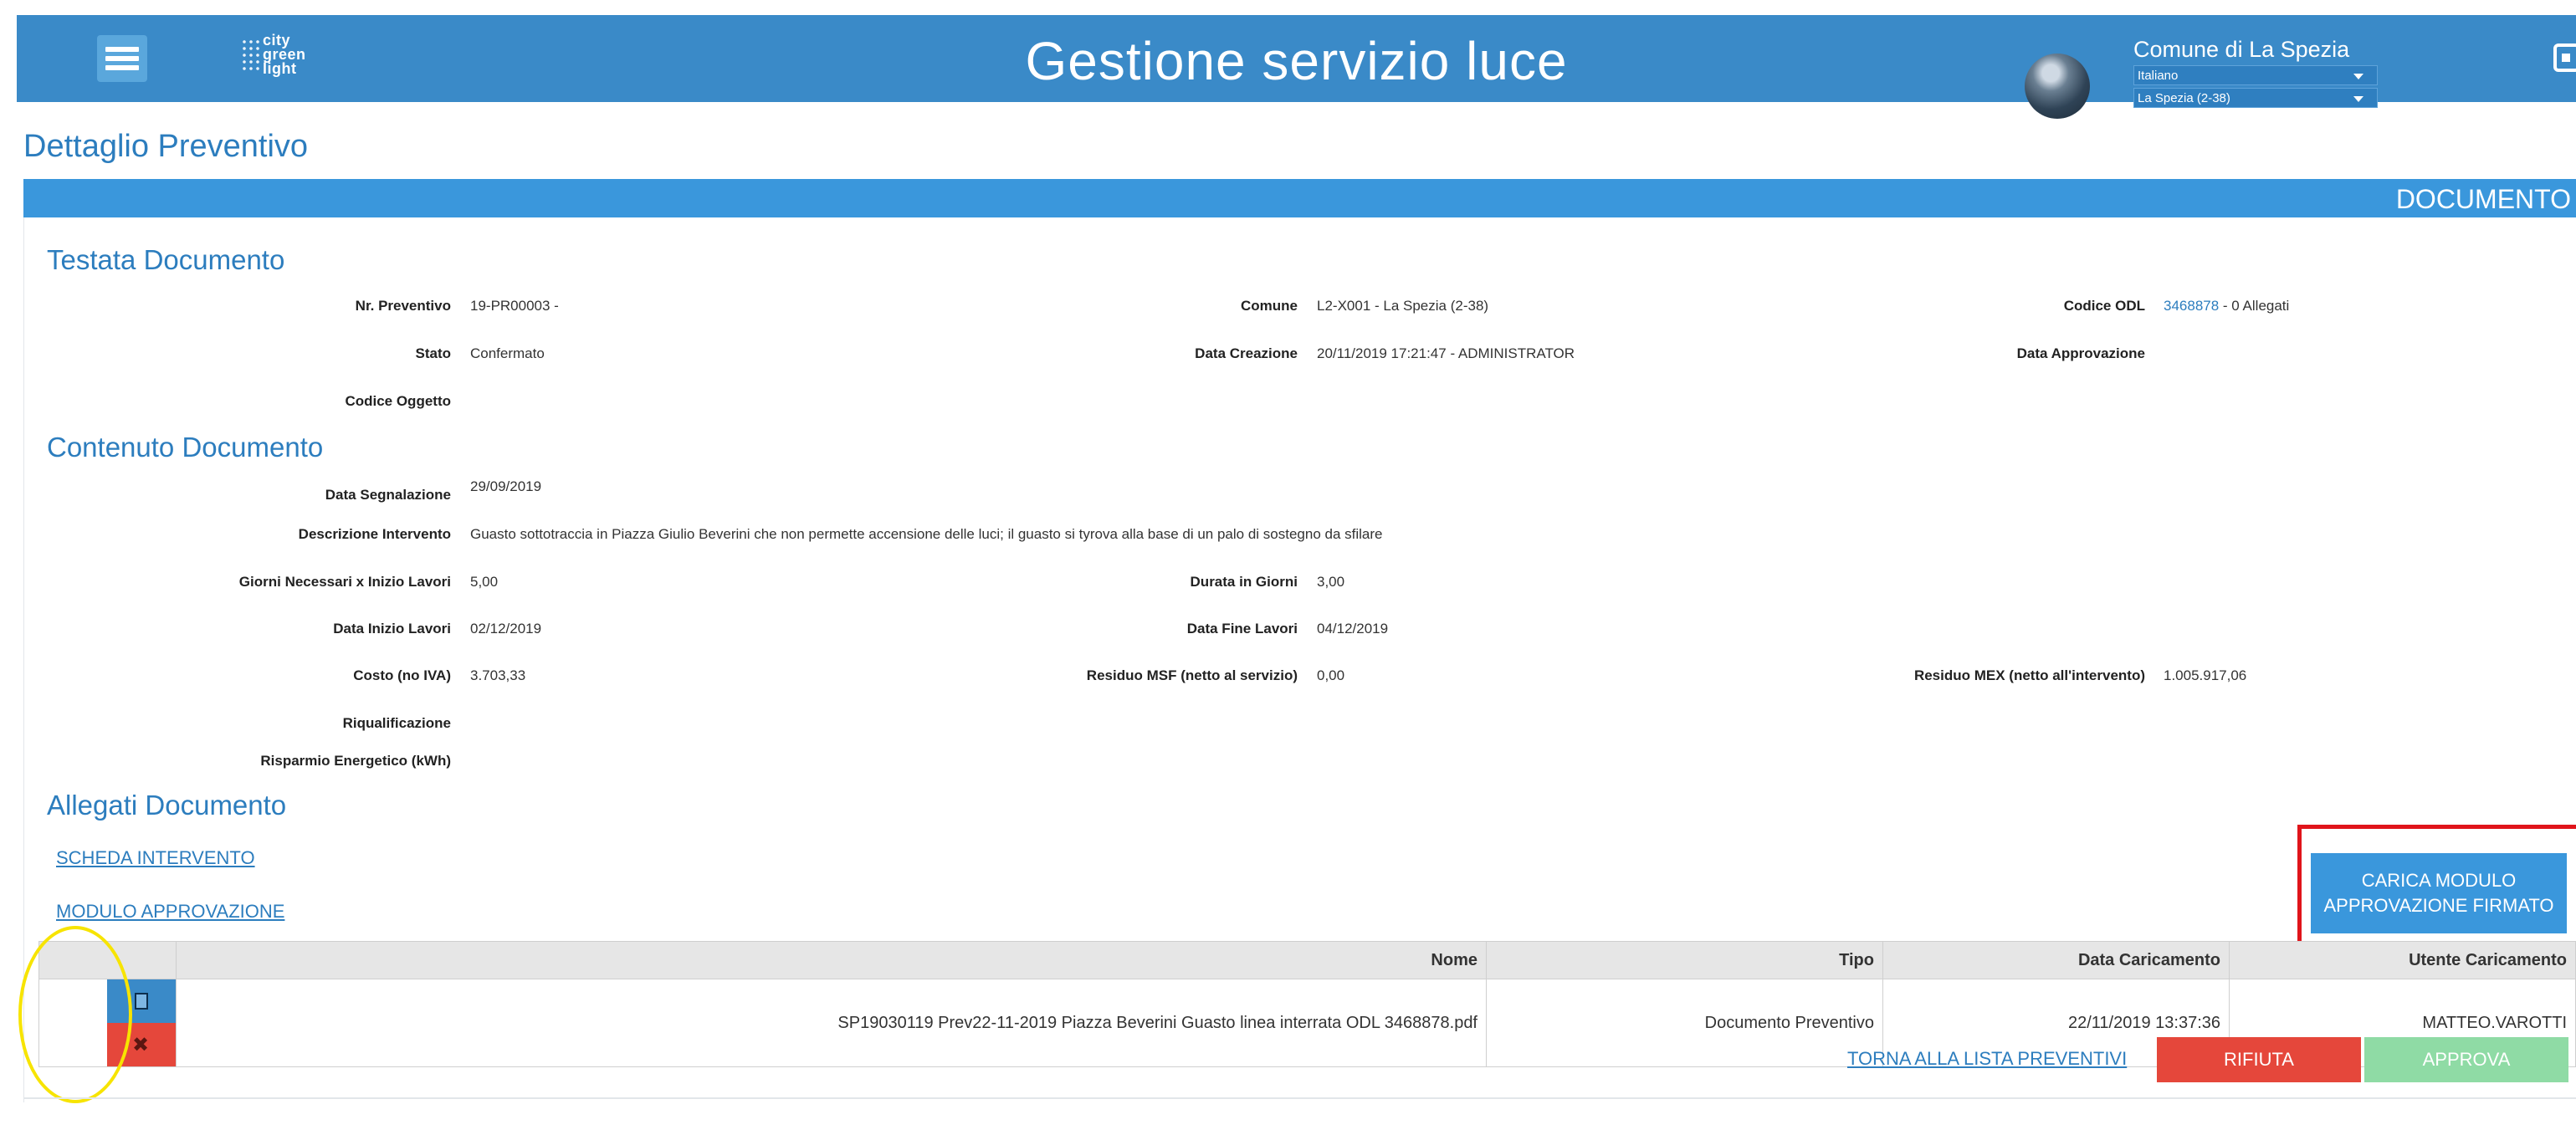 The image size is (2576, 1135). Describe the element at coordinates (498, 675) in the screenshot. I see `value-costo: 3.703,33` at that location.